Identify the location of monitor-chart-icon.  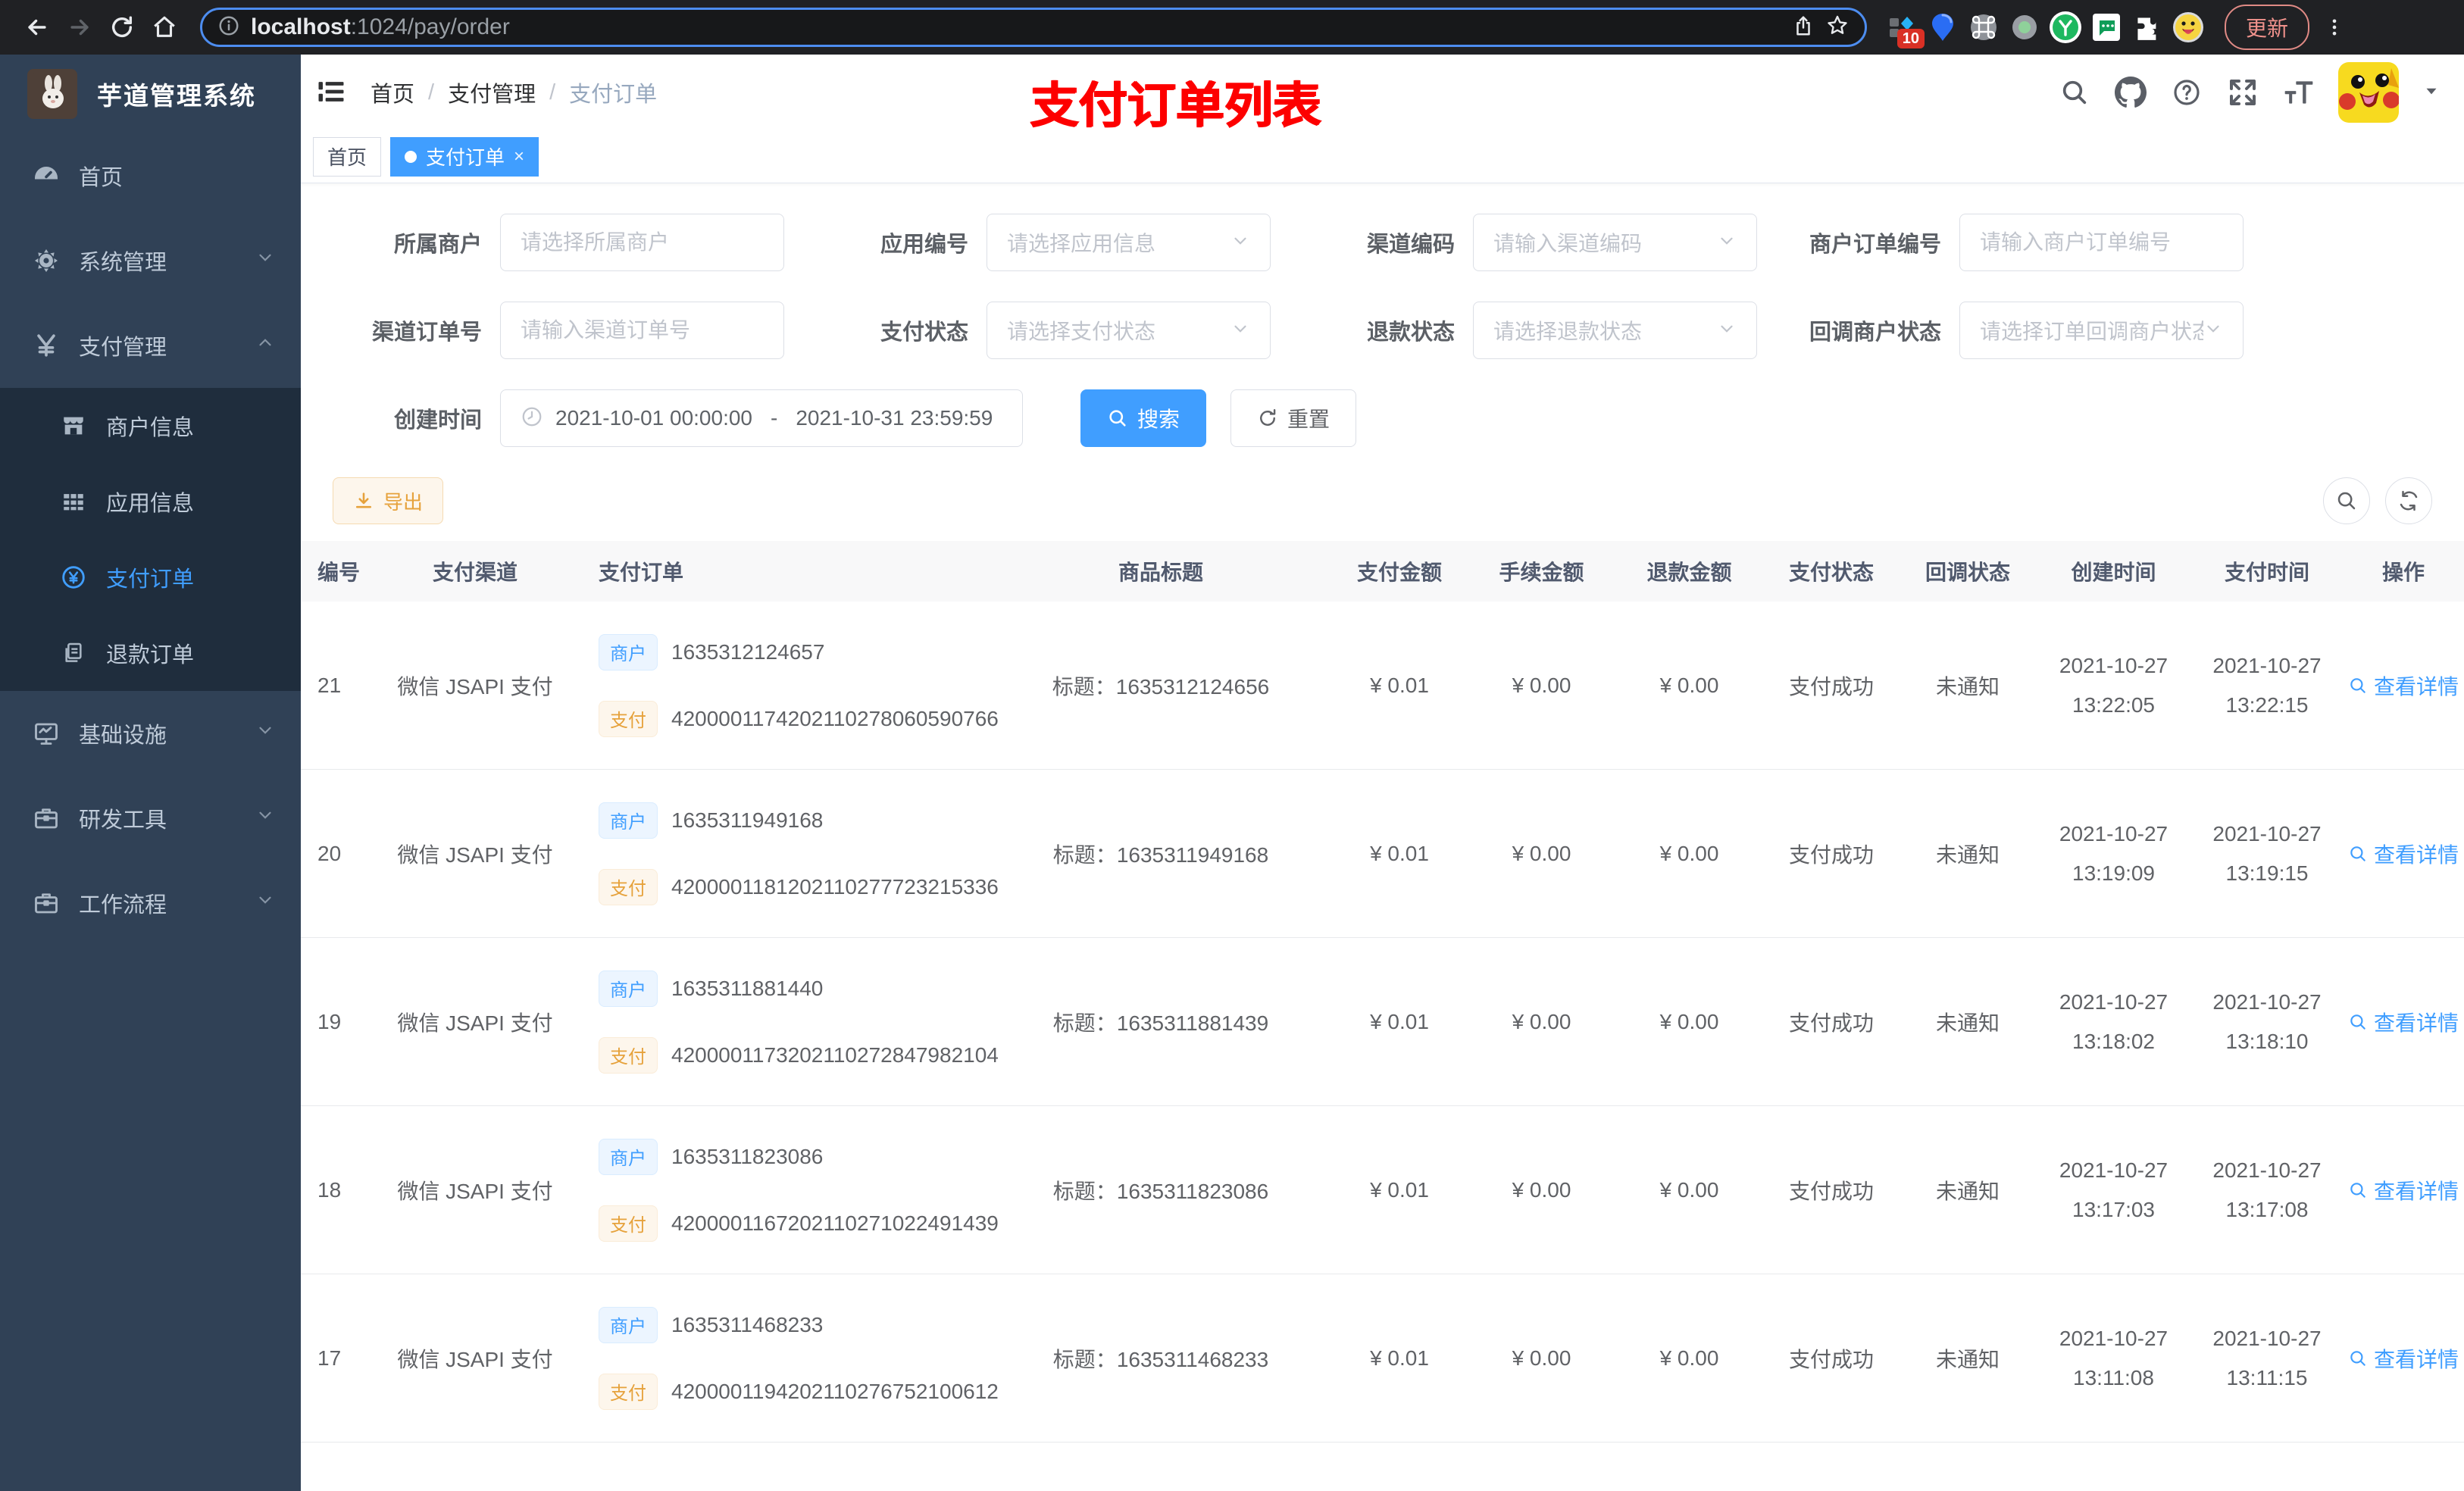
(46, 733).